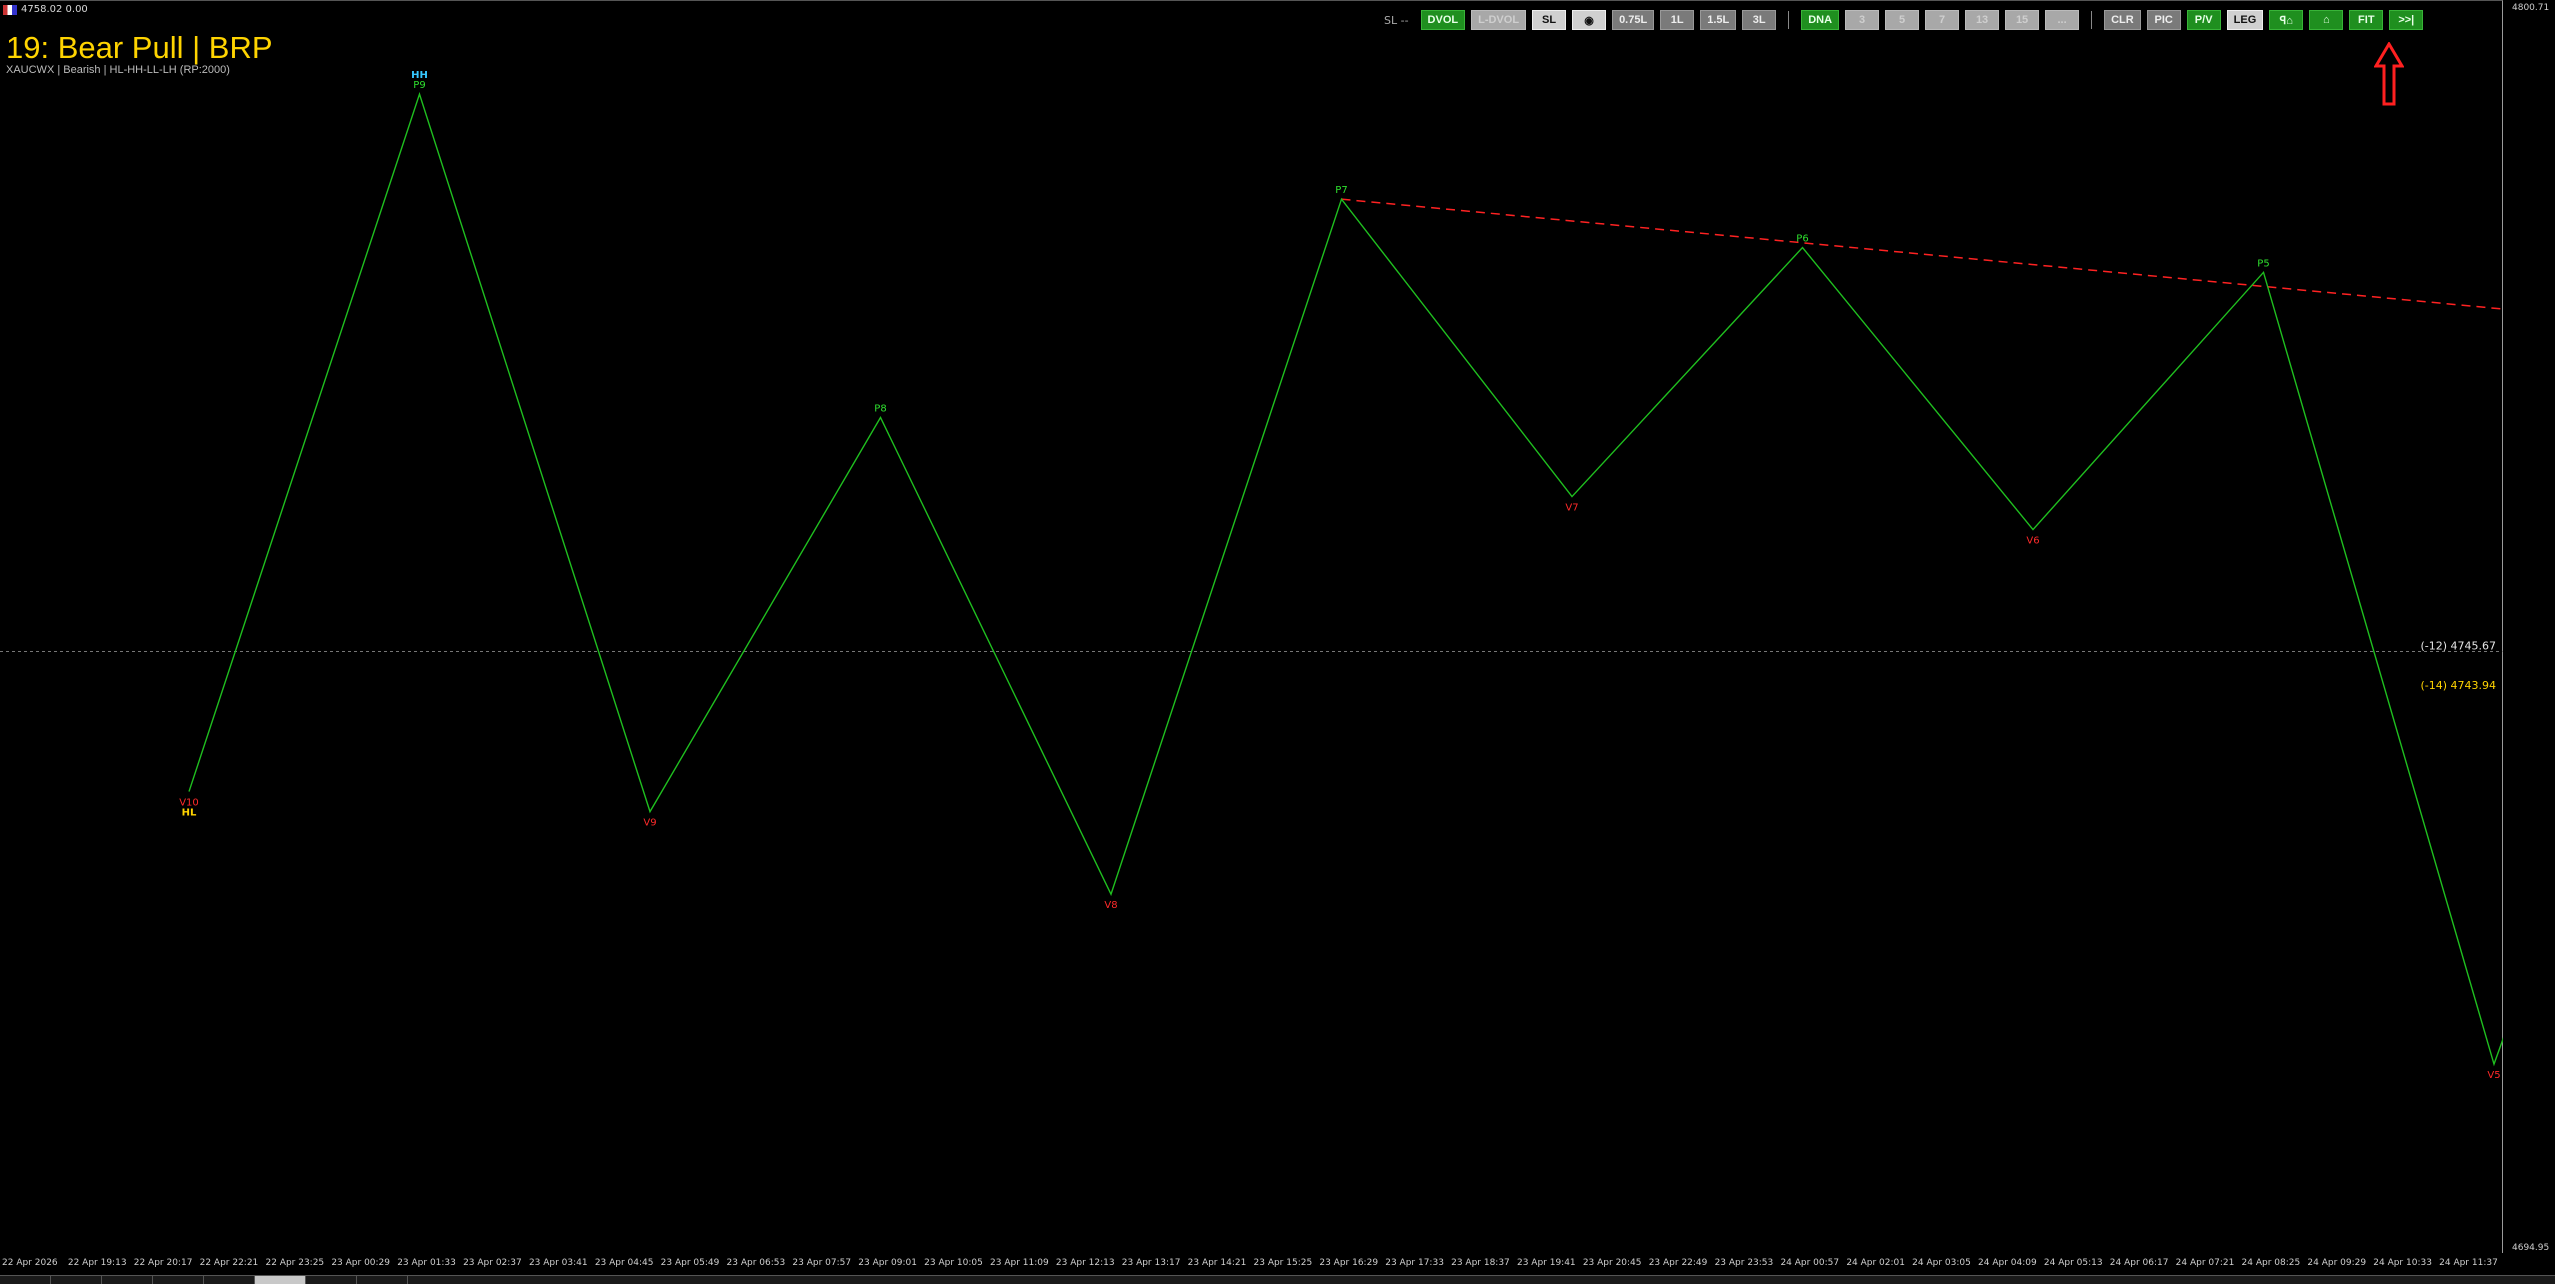 The height and width of the screenshot is (1284, 2555). I want to click on time-axis-label: 23 Apr 02:37, so click(492, 1263).